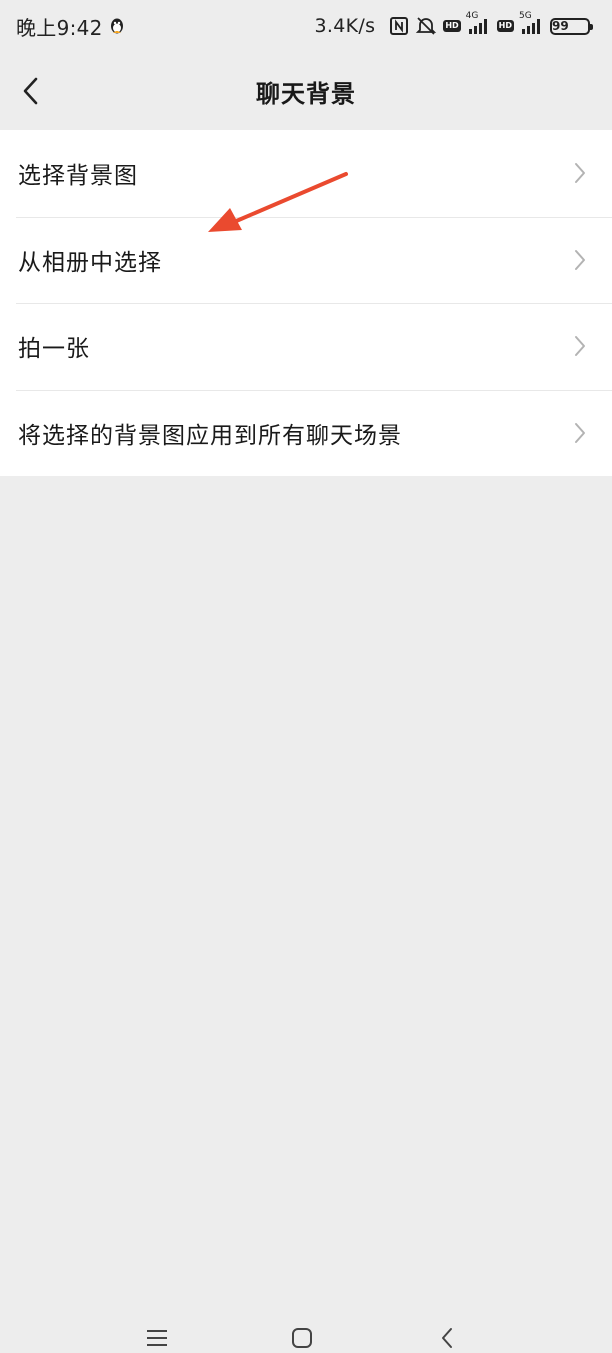 The width and height of the screenshot is (612, 1353). What do you see at coordinates (472, 16) in the screenshot?
I see `network-type-1: 4G` at bounding box center [472, 16].